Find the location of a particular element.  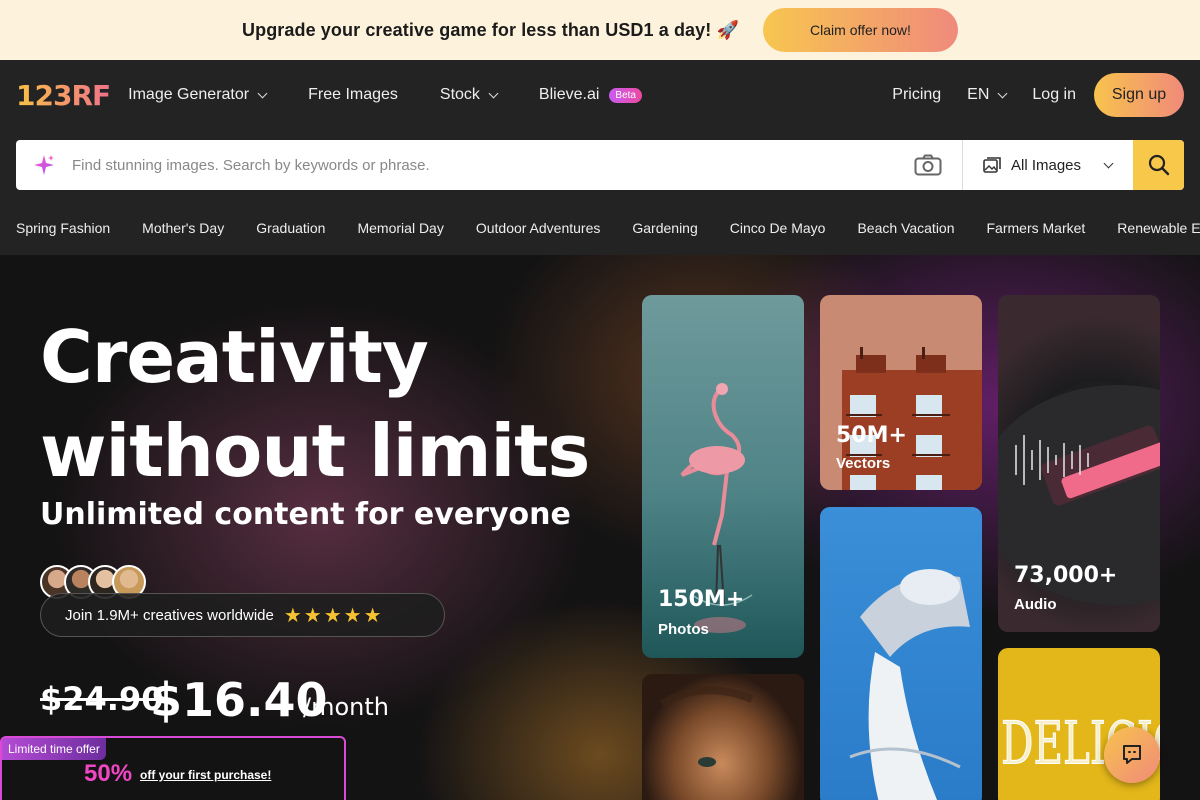

search-section: All Images is located at coordinates (600, 165).